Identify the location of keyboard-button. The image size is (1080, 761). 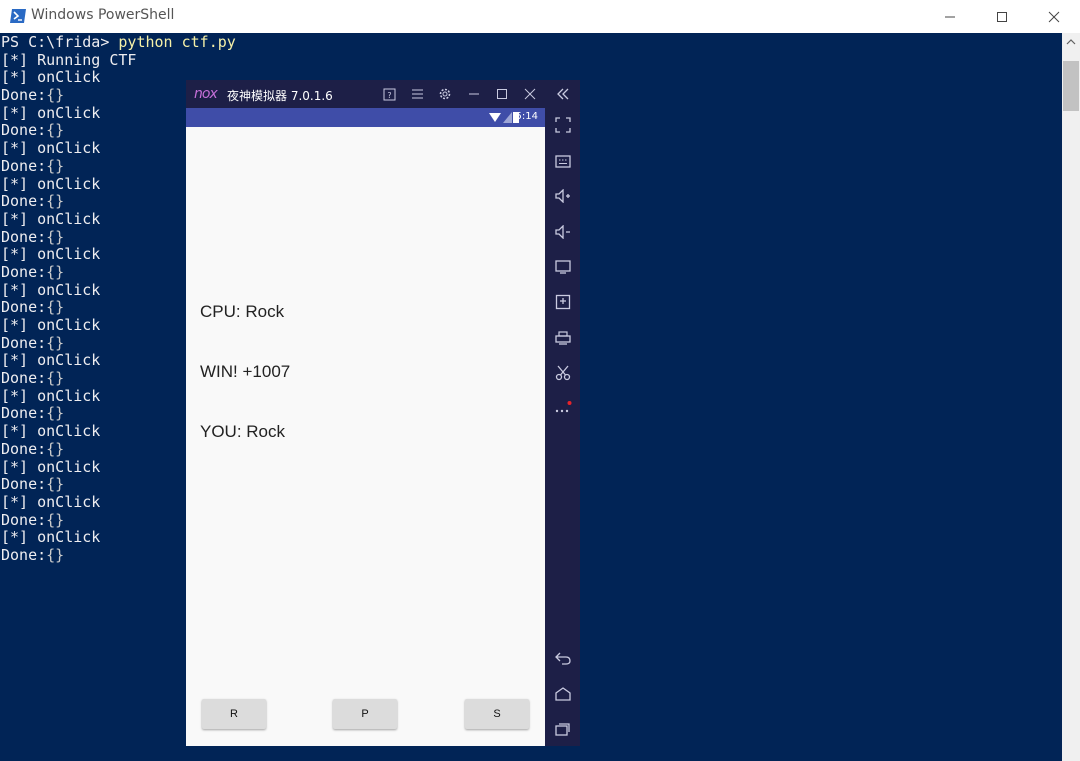
(563, 161).